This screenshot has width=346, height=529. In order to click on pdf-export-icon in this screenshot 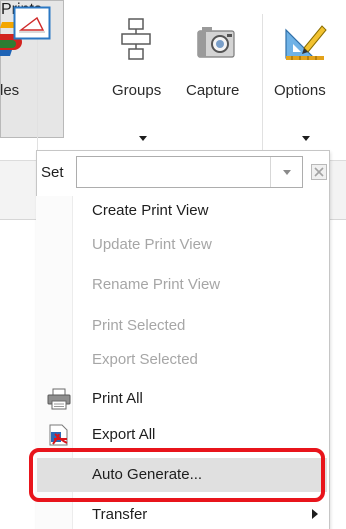, I will do `click(58, 435)`.